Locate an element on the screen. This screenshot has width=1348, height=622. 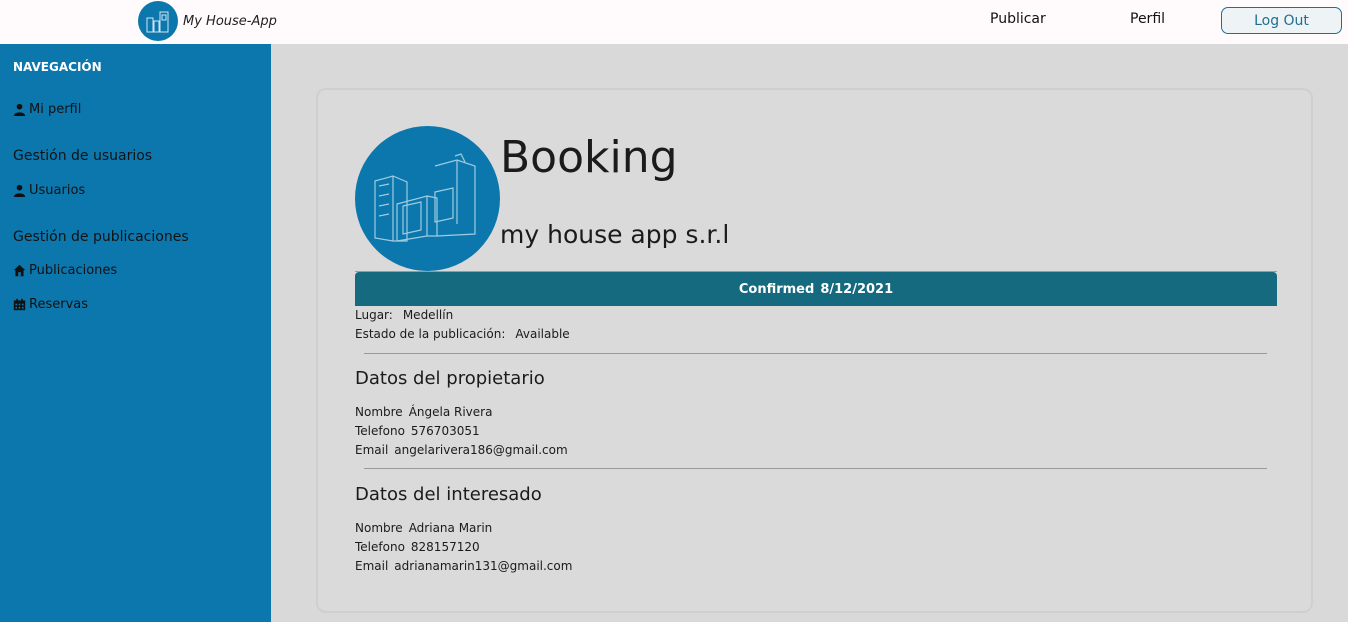
sidebar-item-mi-perfil: Mi perfil is located at coordinates (47, 109).